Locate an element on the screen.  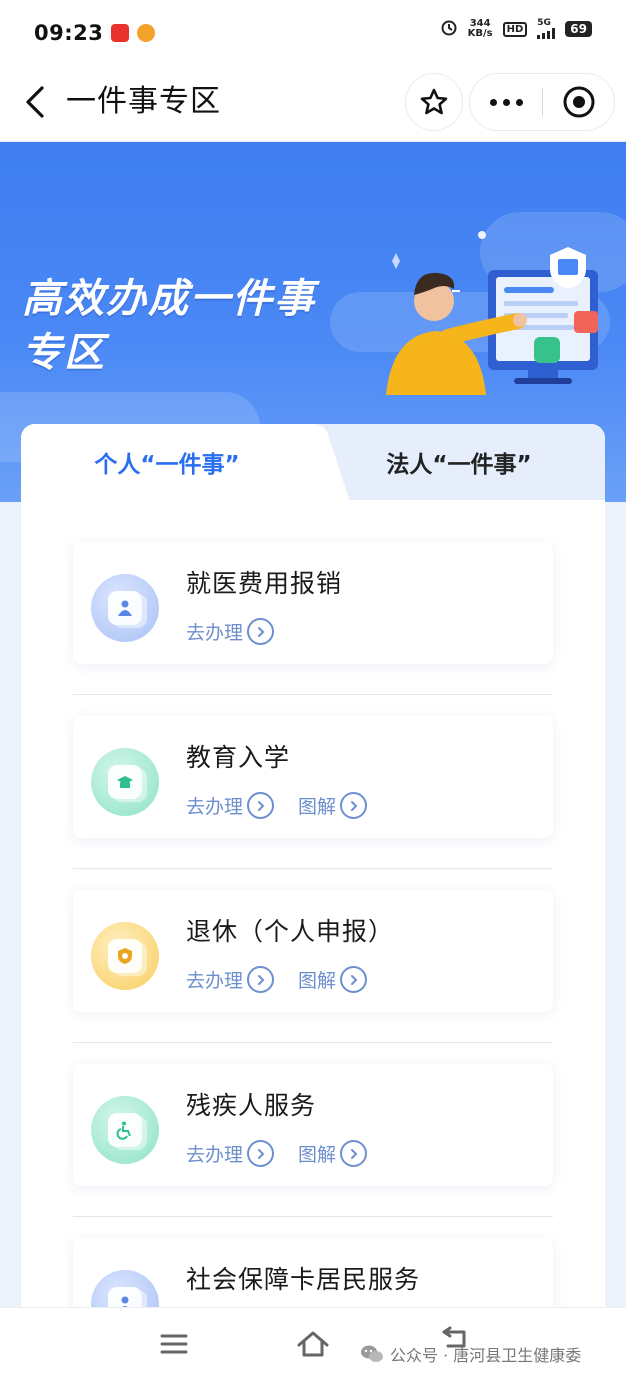
favorite-button is located at coordinates (434, 102).